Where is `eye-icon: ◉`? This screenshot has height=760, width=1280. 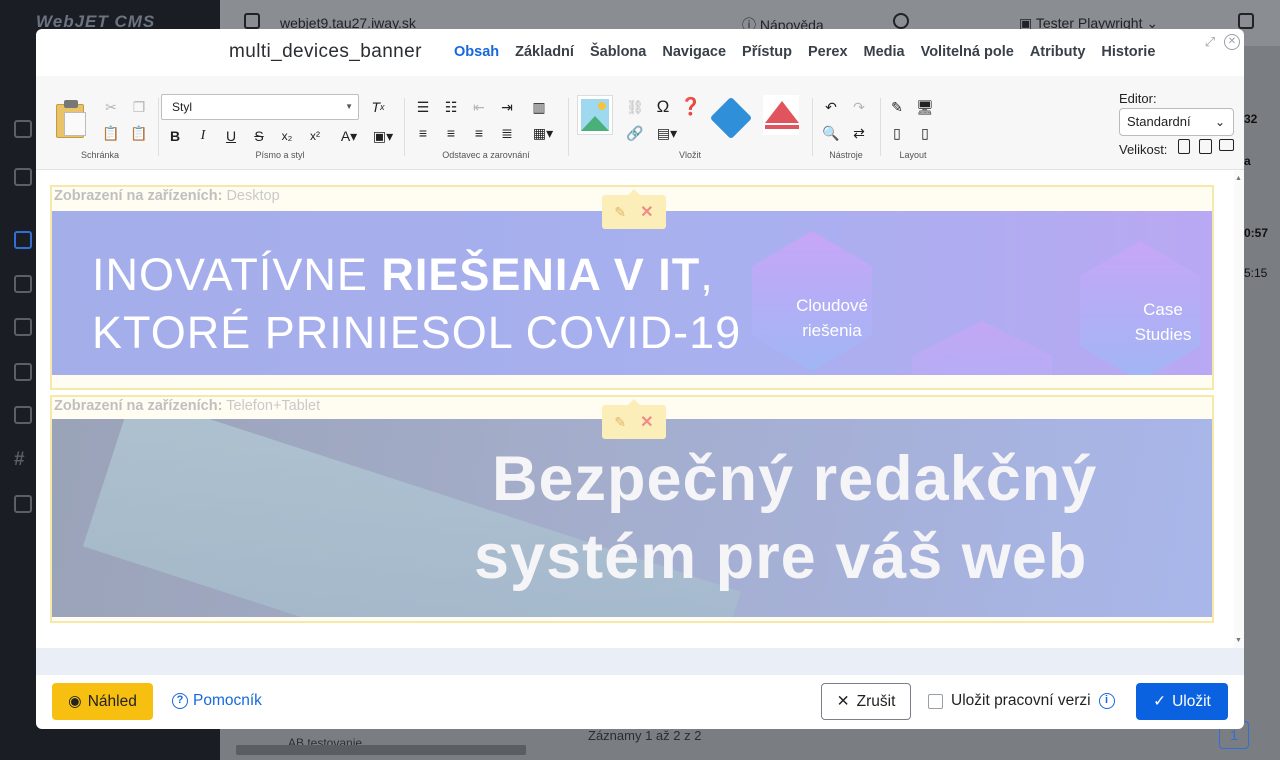
eye-icon: ◉ is located at coordinates (75, 701).